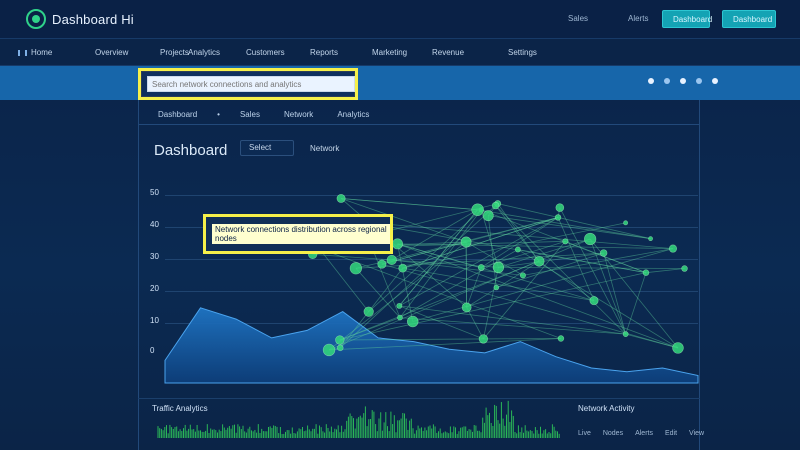 Image resolution: width=800 pixels, height=450 pixels. I want to click on activity-list: Live Nodes Alerts Edit View, so click(641, 433).